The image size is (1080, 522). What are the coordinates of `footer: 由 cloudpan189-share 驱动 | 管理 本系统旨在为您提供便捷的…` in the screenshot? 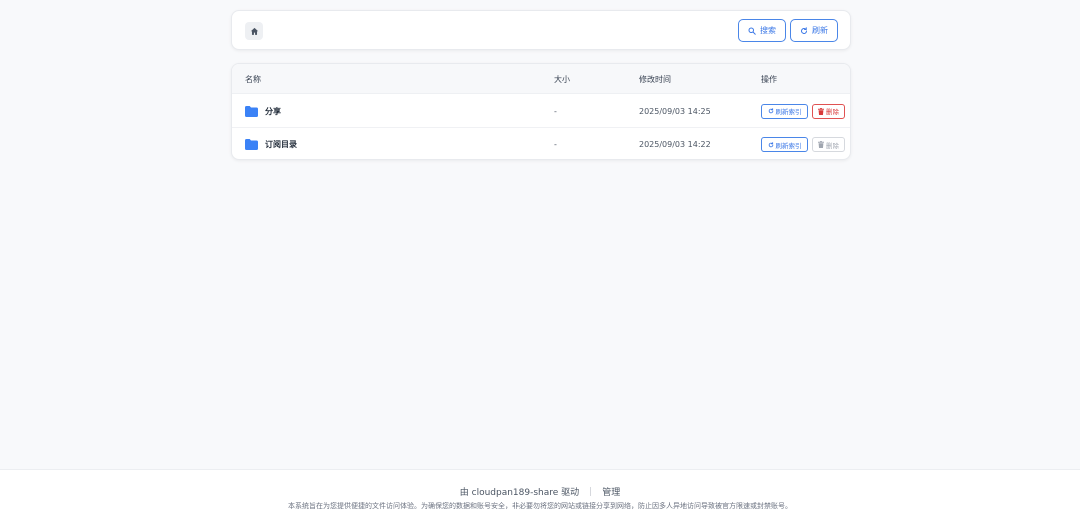 It's located at (540, 495).